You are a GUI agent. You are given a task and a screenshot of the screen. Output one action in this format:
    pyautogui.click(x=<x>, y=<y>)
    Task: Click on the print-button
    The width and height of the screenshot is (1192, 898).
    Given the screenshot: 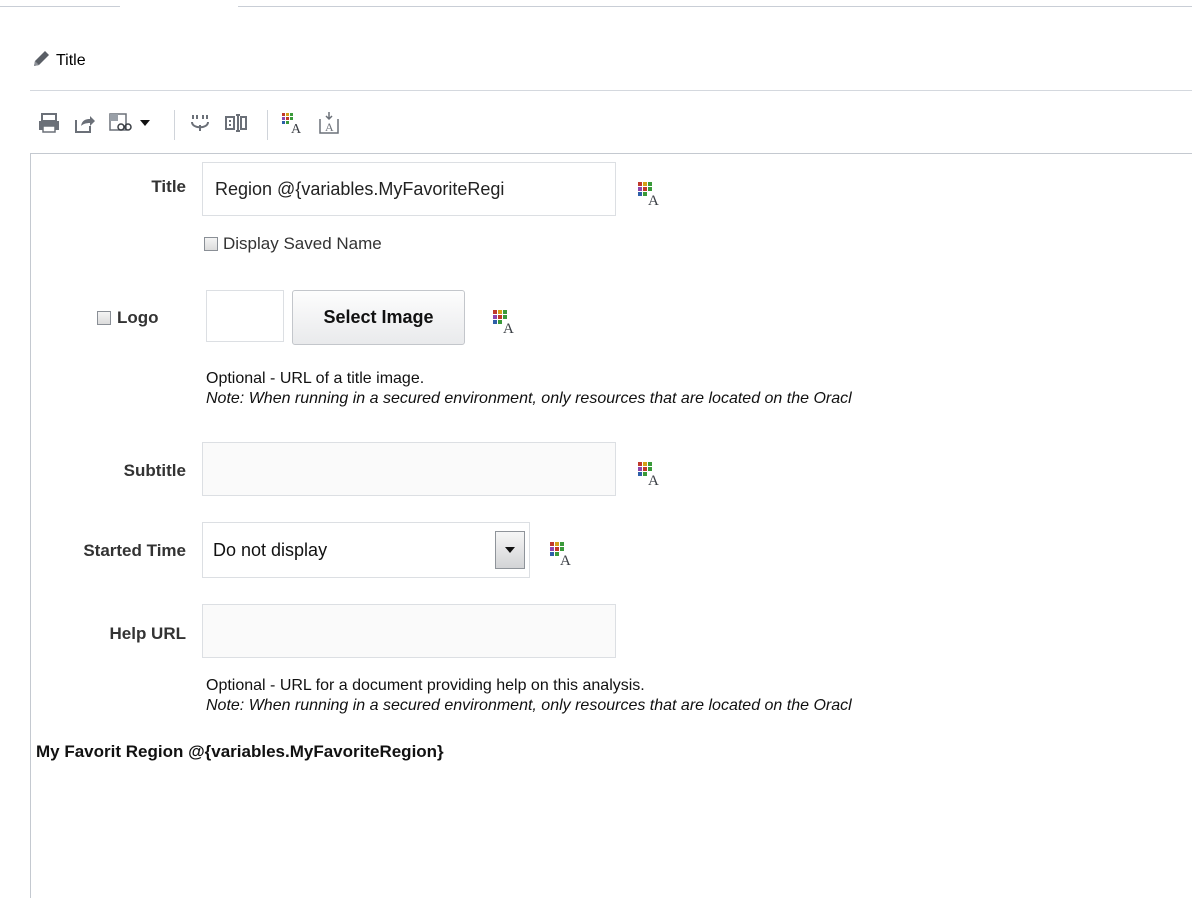 What is the action you would take?
    pyautogui.click(x=49, y=125)
    